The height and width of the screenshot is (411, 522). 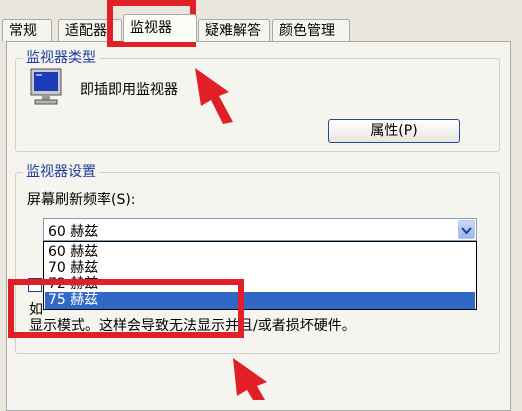 I want to click on tab-general: 常规, so click(x=27, y=30).